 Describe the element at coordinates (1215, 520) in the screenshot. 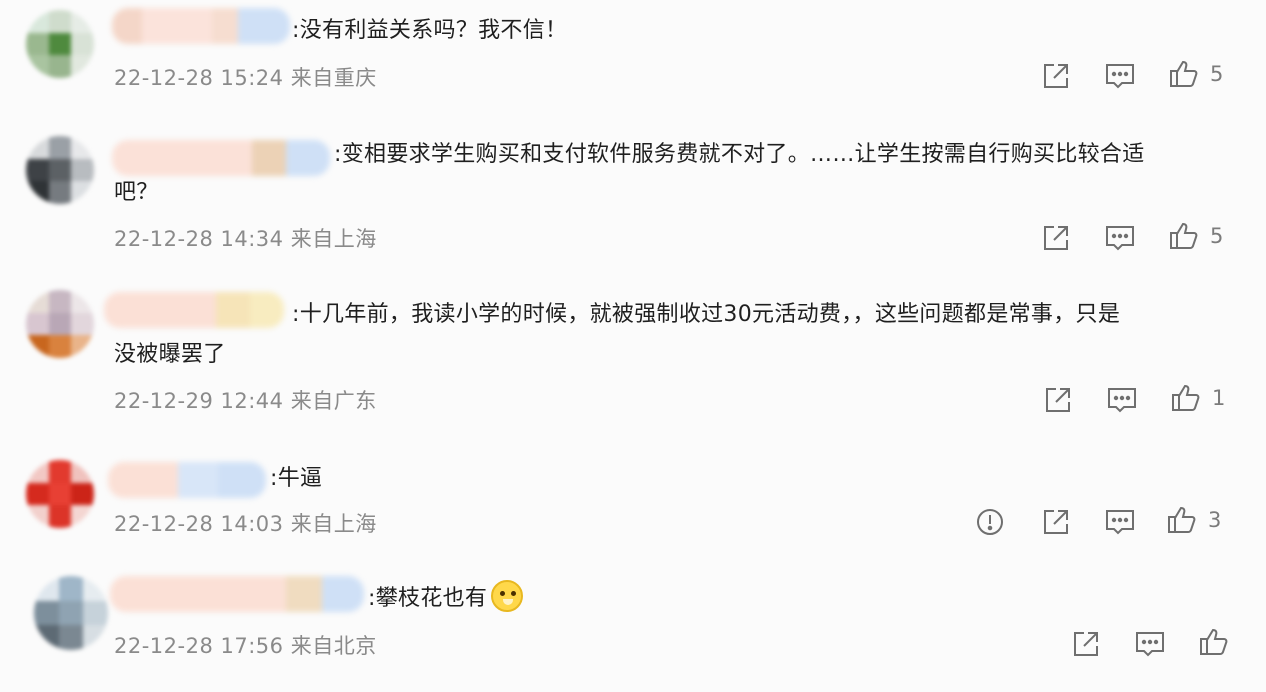

I see `like-count: 3` at that location.